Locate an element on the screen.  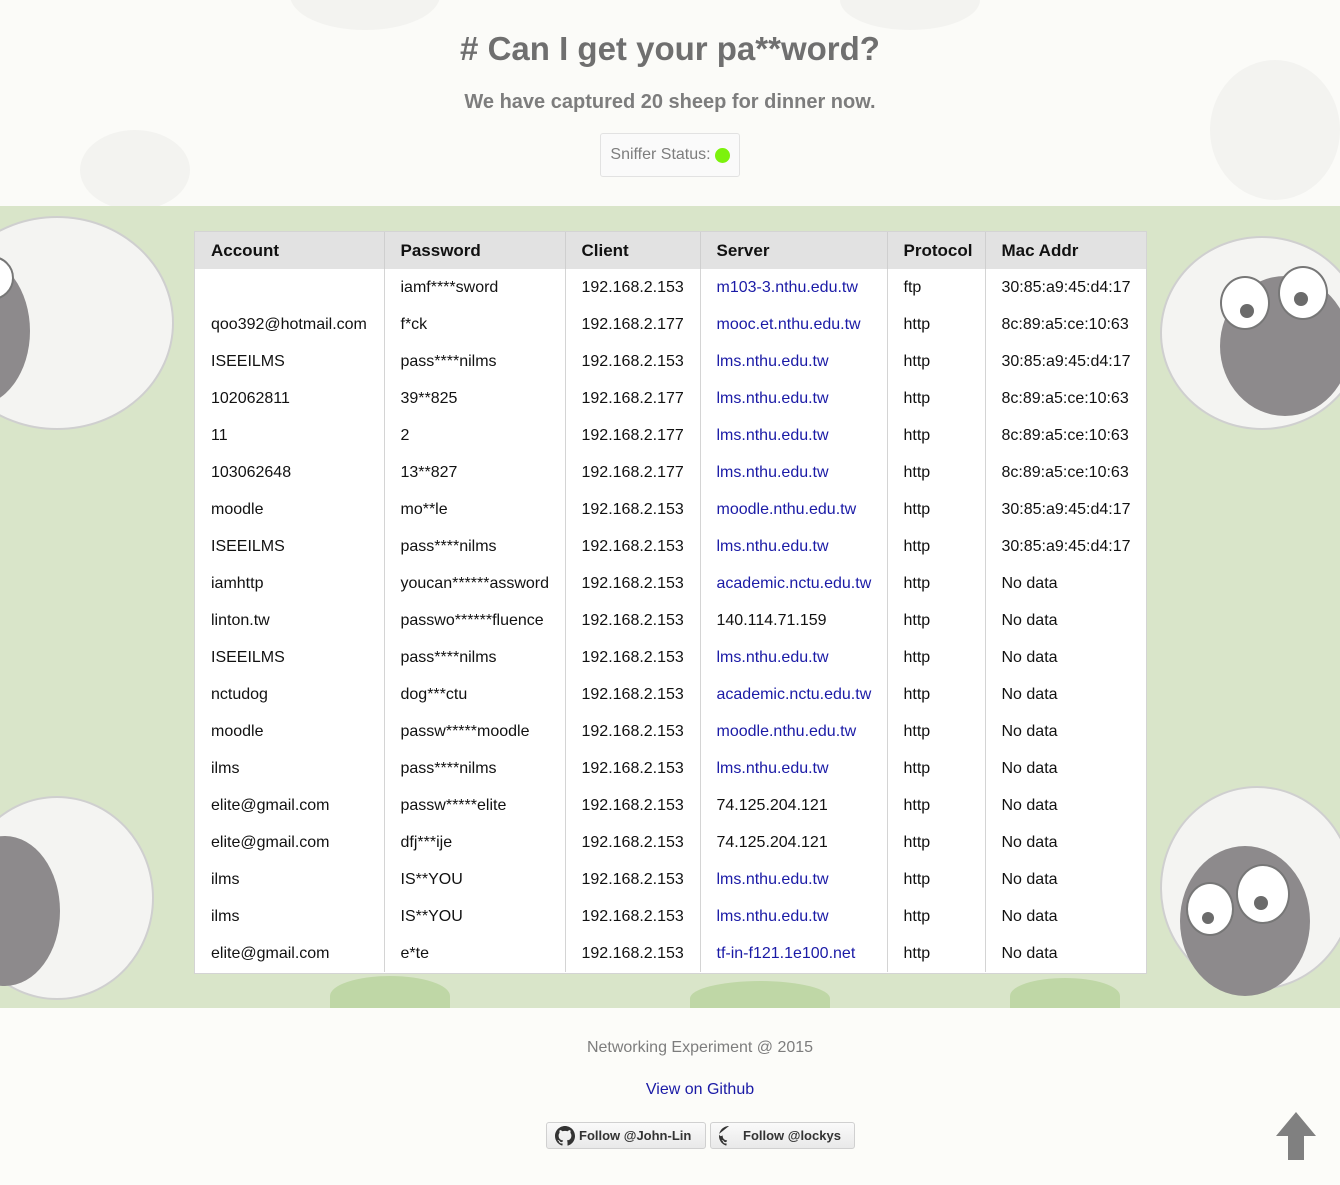
server-link: mooc.et.nthu.edu.tw is located at coordinates (793, 324).